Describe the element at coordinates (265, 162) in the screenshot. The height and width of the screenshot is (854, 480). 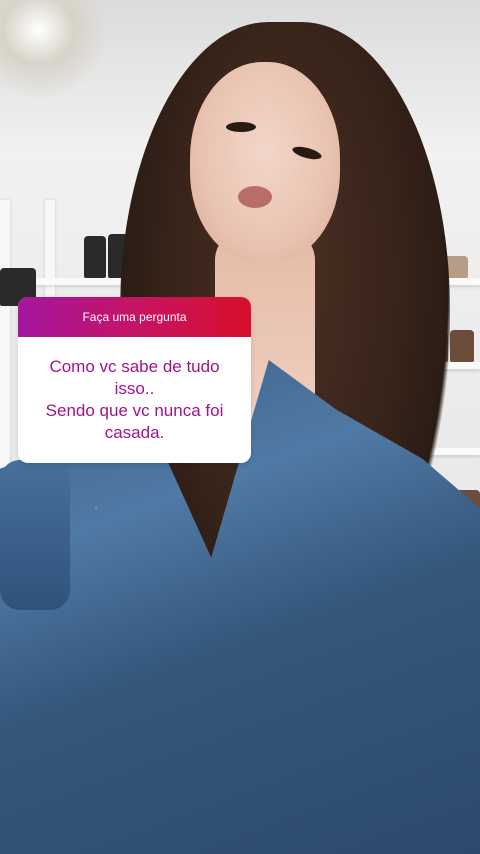
I see `person-face` at that location.